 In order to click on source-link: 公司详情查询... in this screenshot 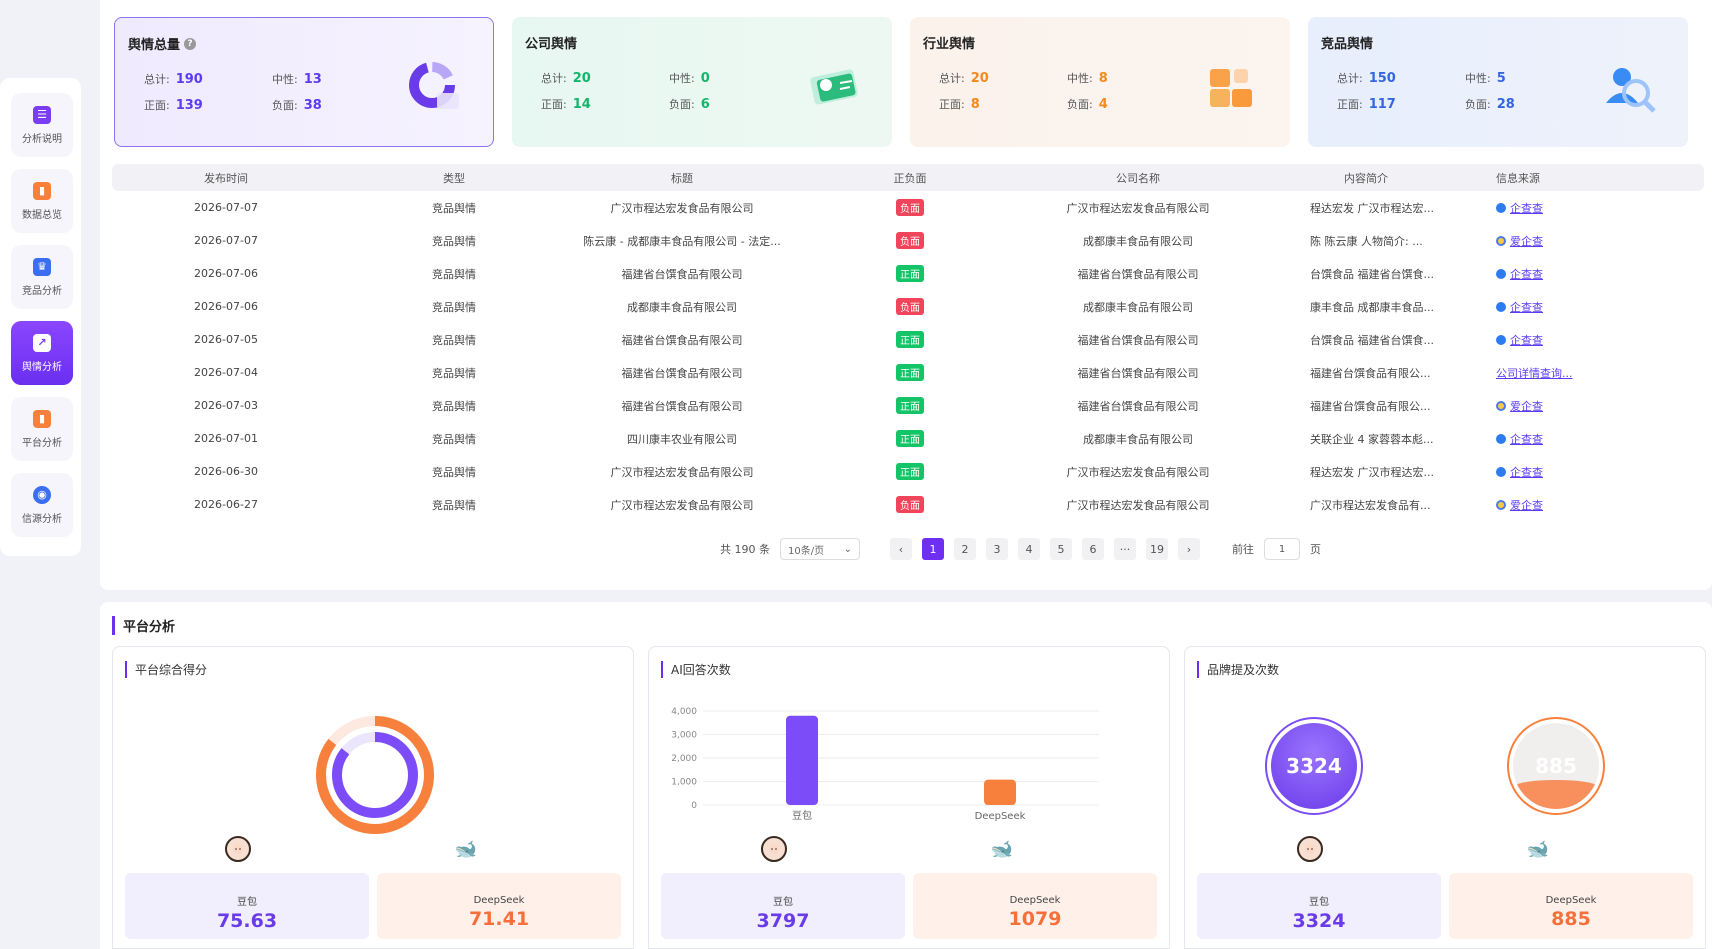, I will do `click(1534, 373)`.